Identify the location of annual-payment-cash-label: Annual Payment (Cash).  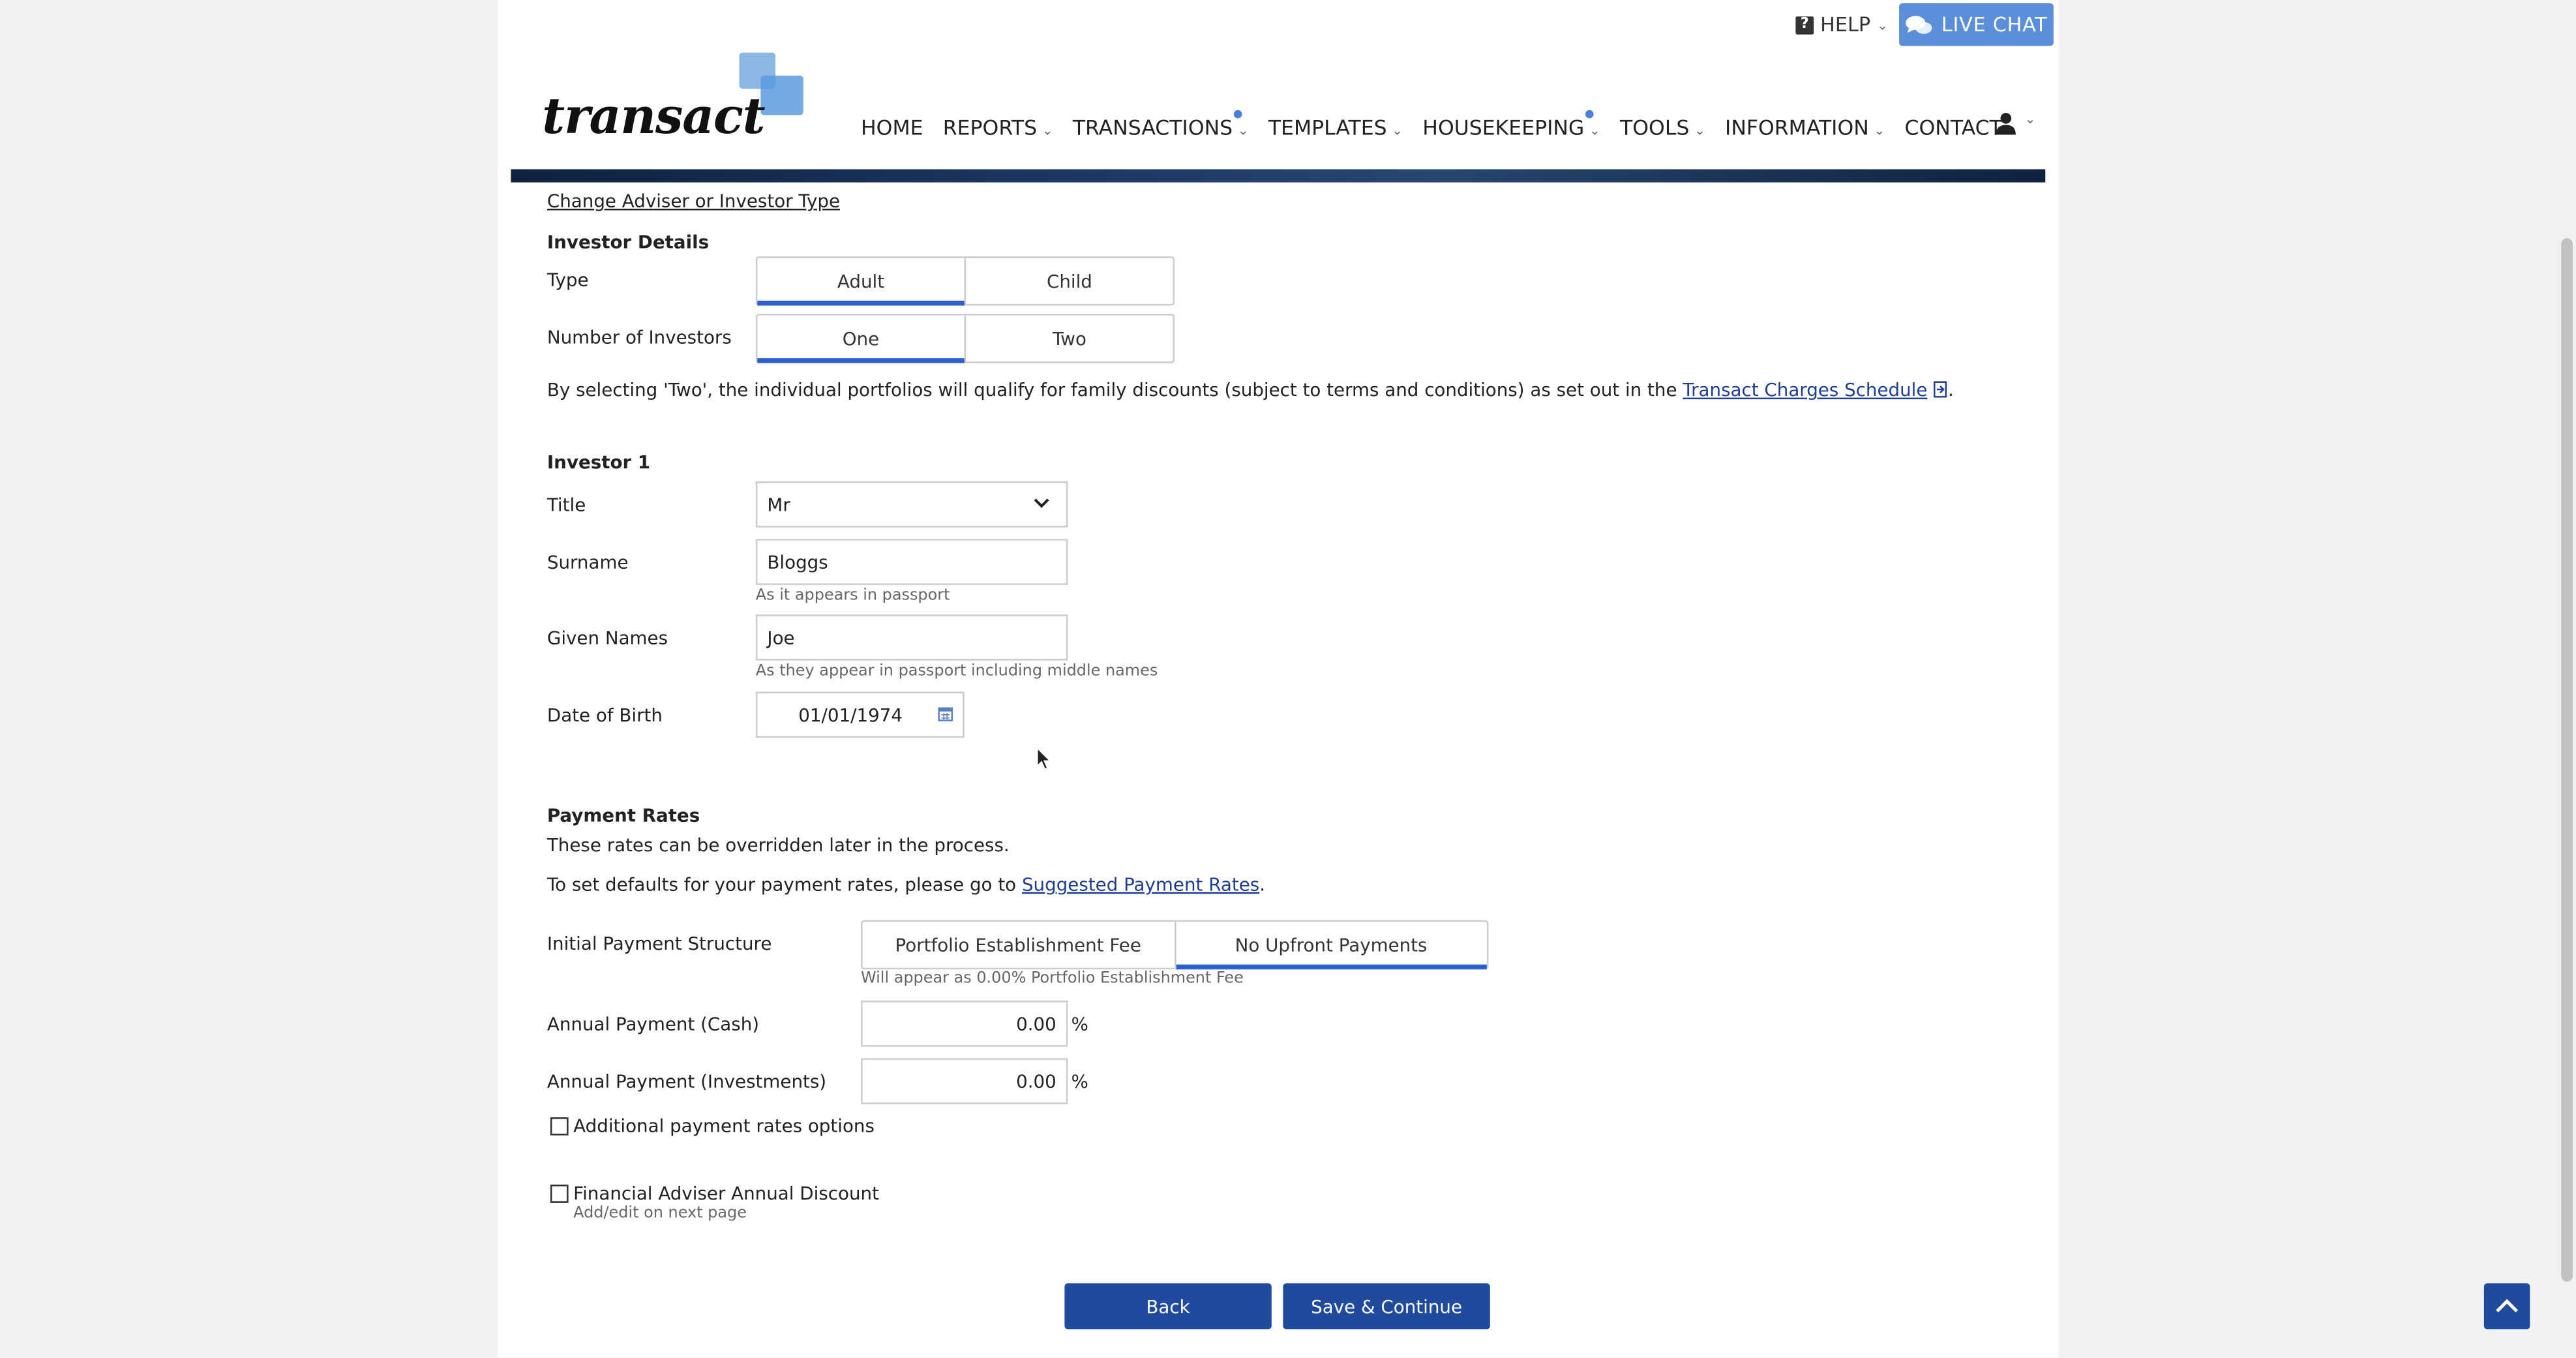
(653, 1025).